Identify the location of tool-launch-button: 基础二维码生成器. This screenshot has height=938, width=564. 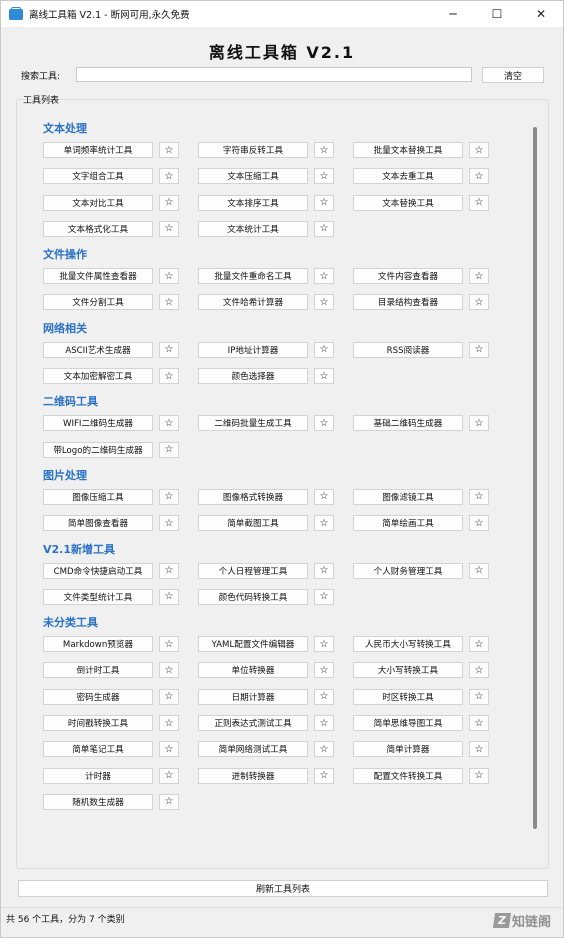
(408, 423).